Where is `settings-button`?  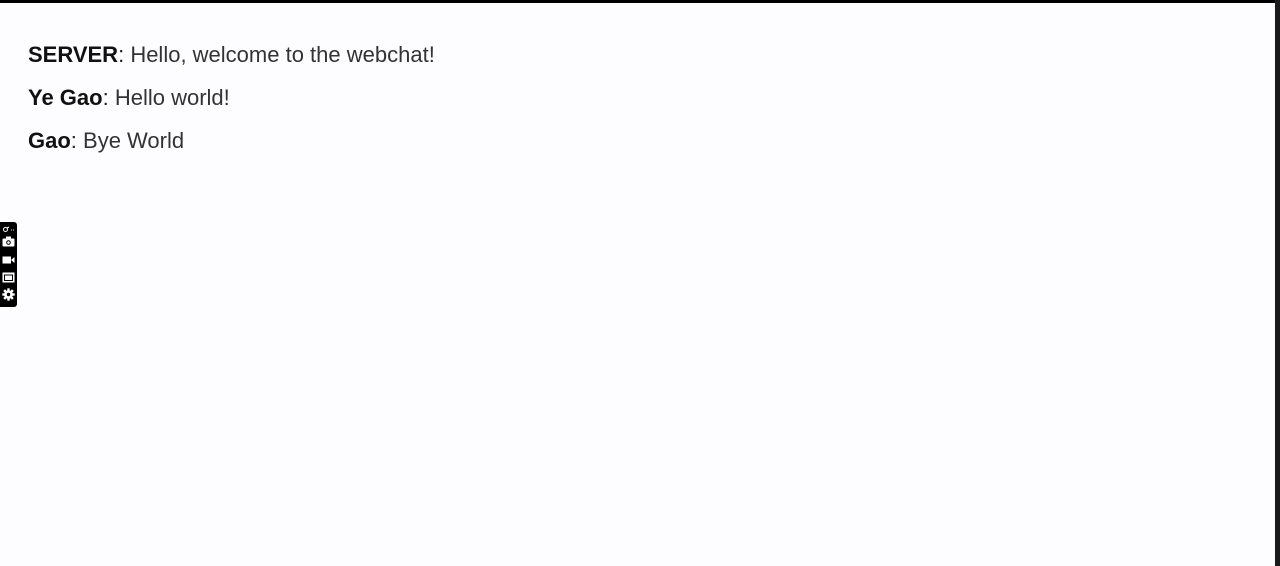
settings-button is located at coordinates (8, 297).